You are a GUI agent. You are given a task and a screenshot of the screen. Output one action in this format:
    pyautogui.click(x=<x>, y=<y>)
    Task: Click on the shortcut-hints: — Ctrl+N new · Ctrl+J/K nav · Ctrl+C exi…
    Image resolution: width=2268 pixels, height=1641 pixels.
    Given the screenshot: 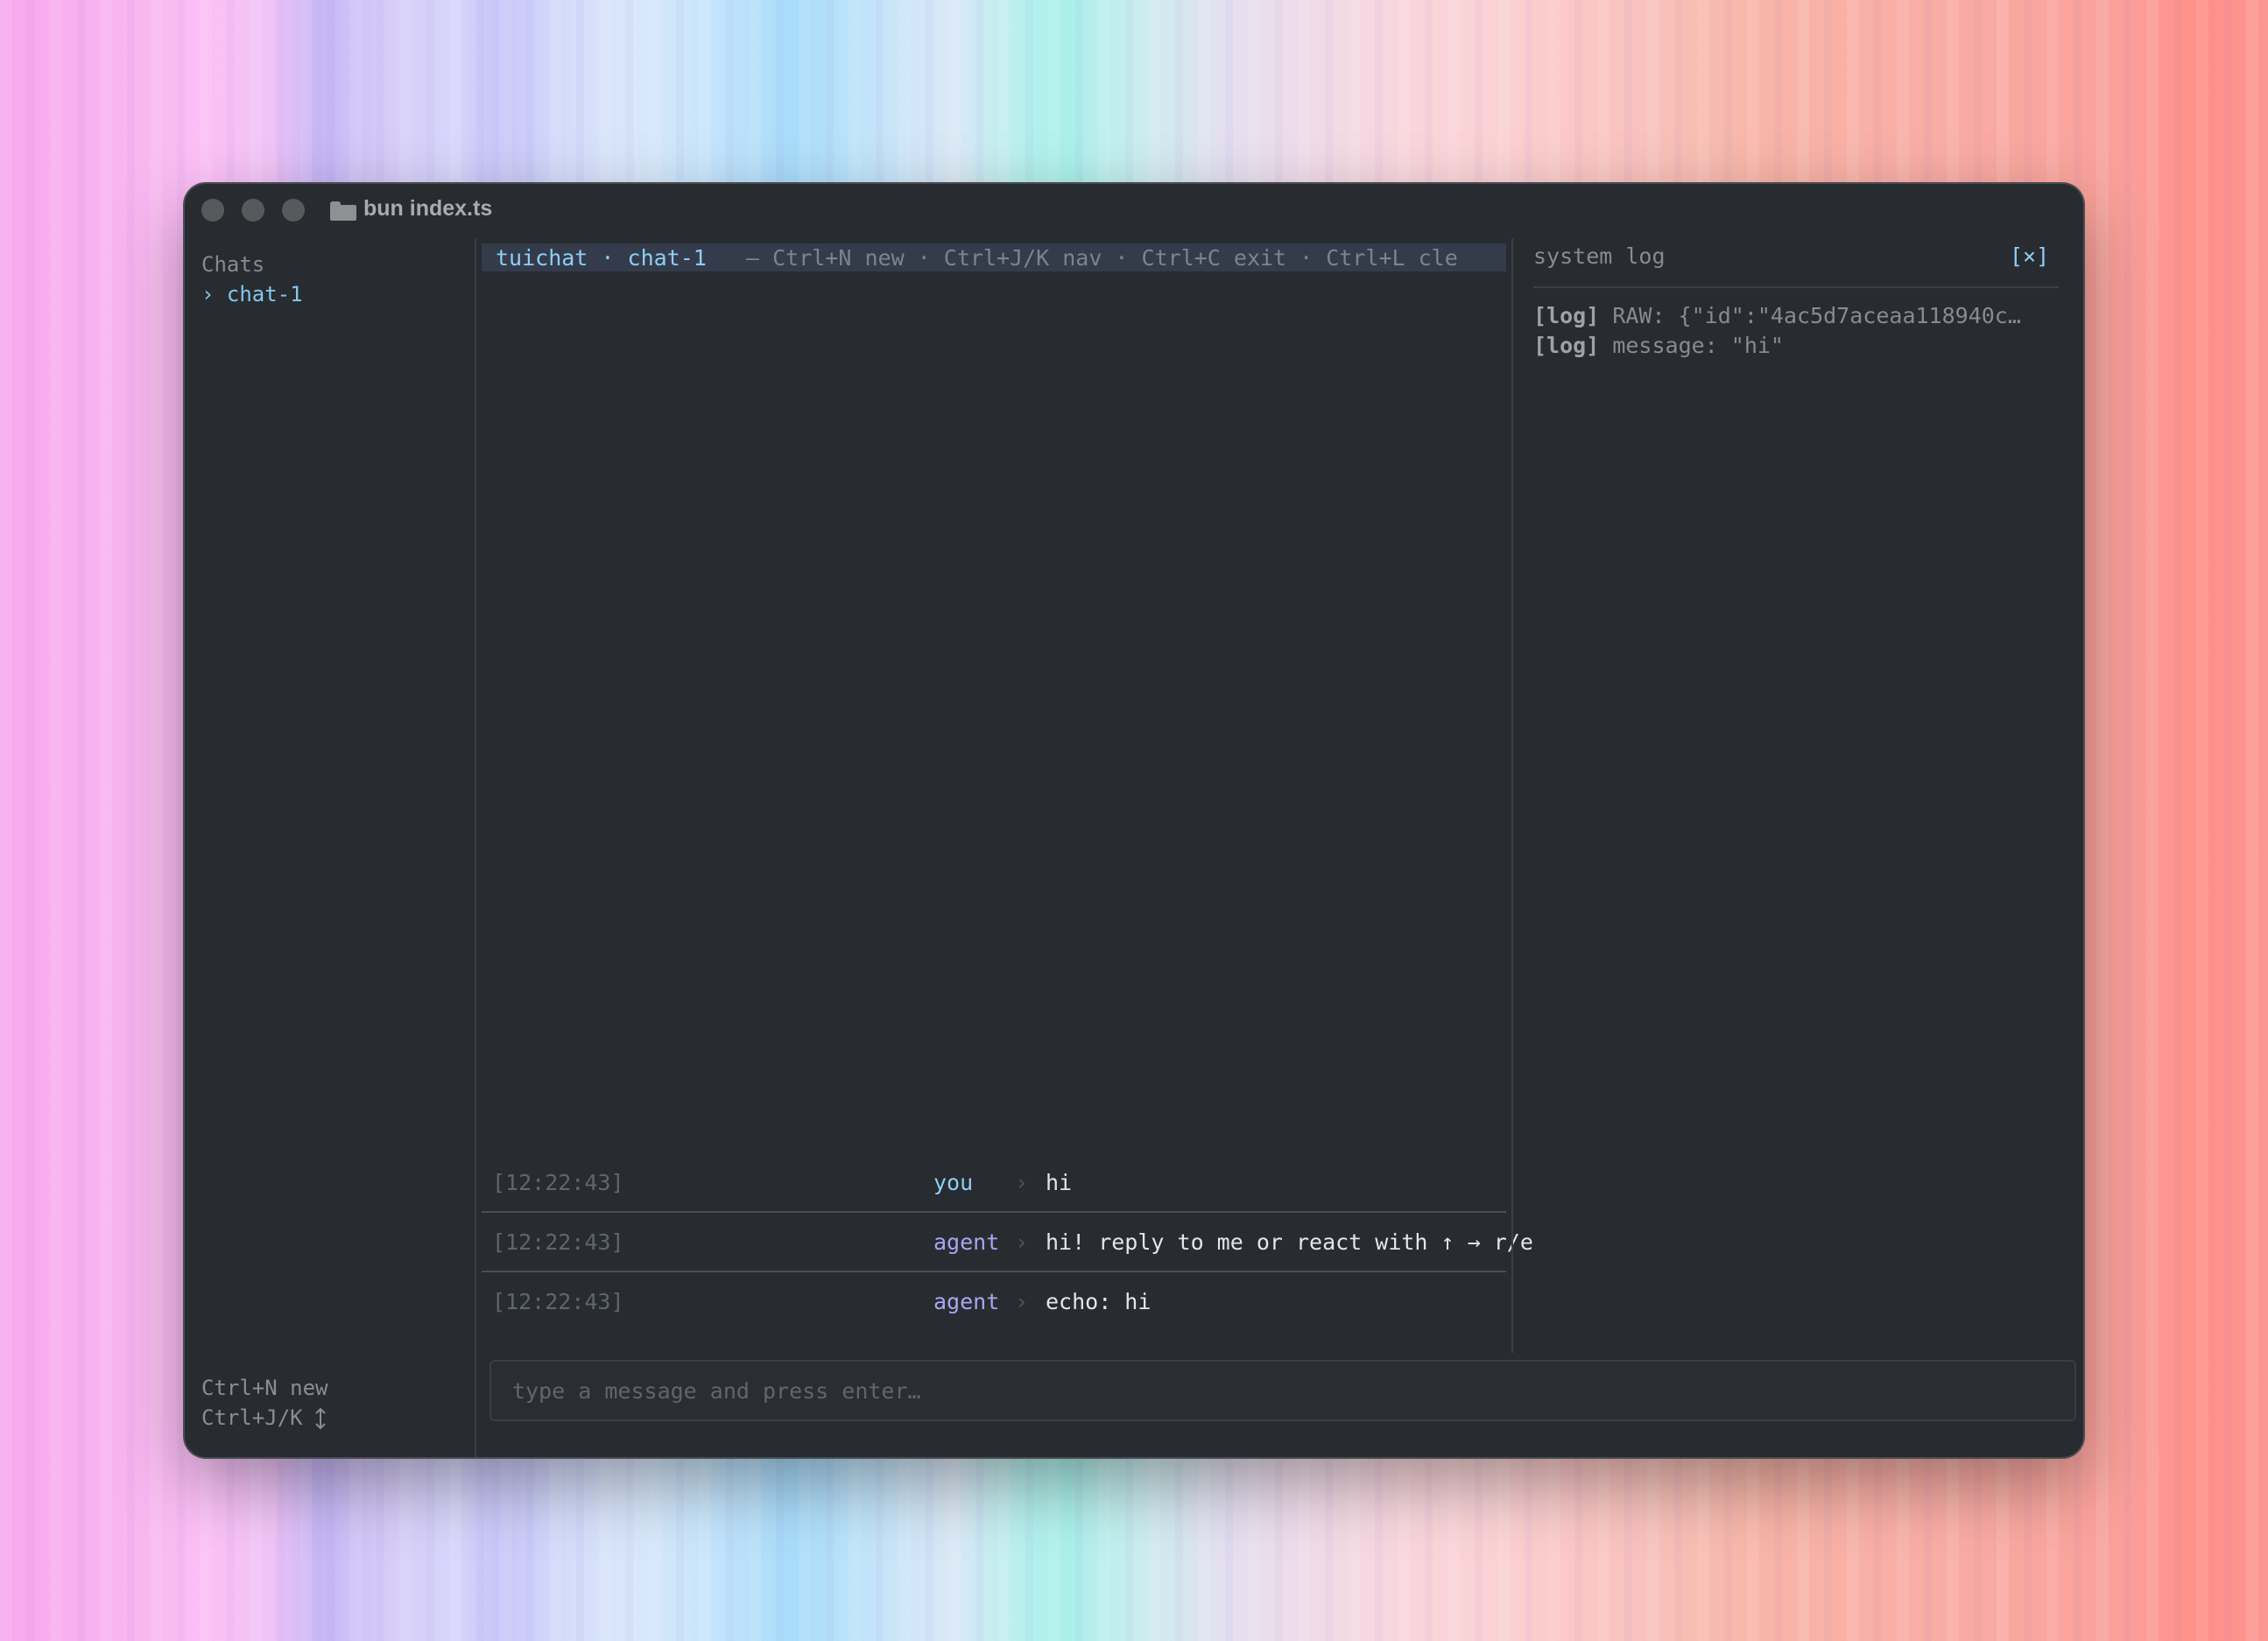 What is the action you would take?
    pyautogui.click(x=1102, y=258)
    